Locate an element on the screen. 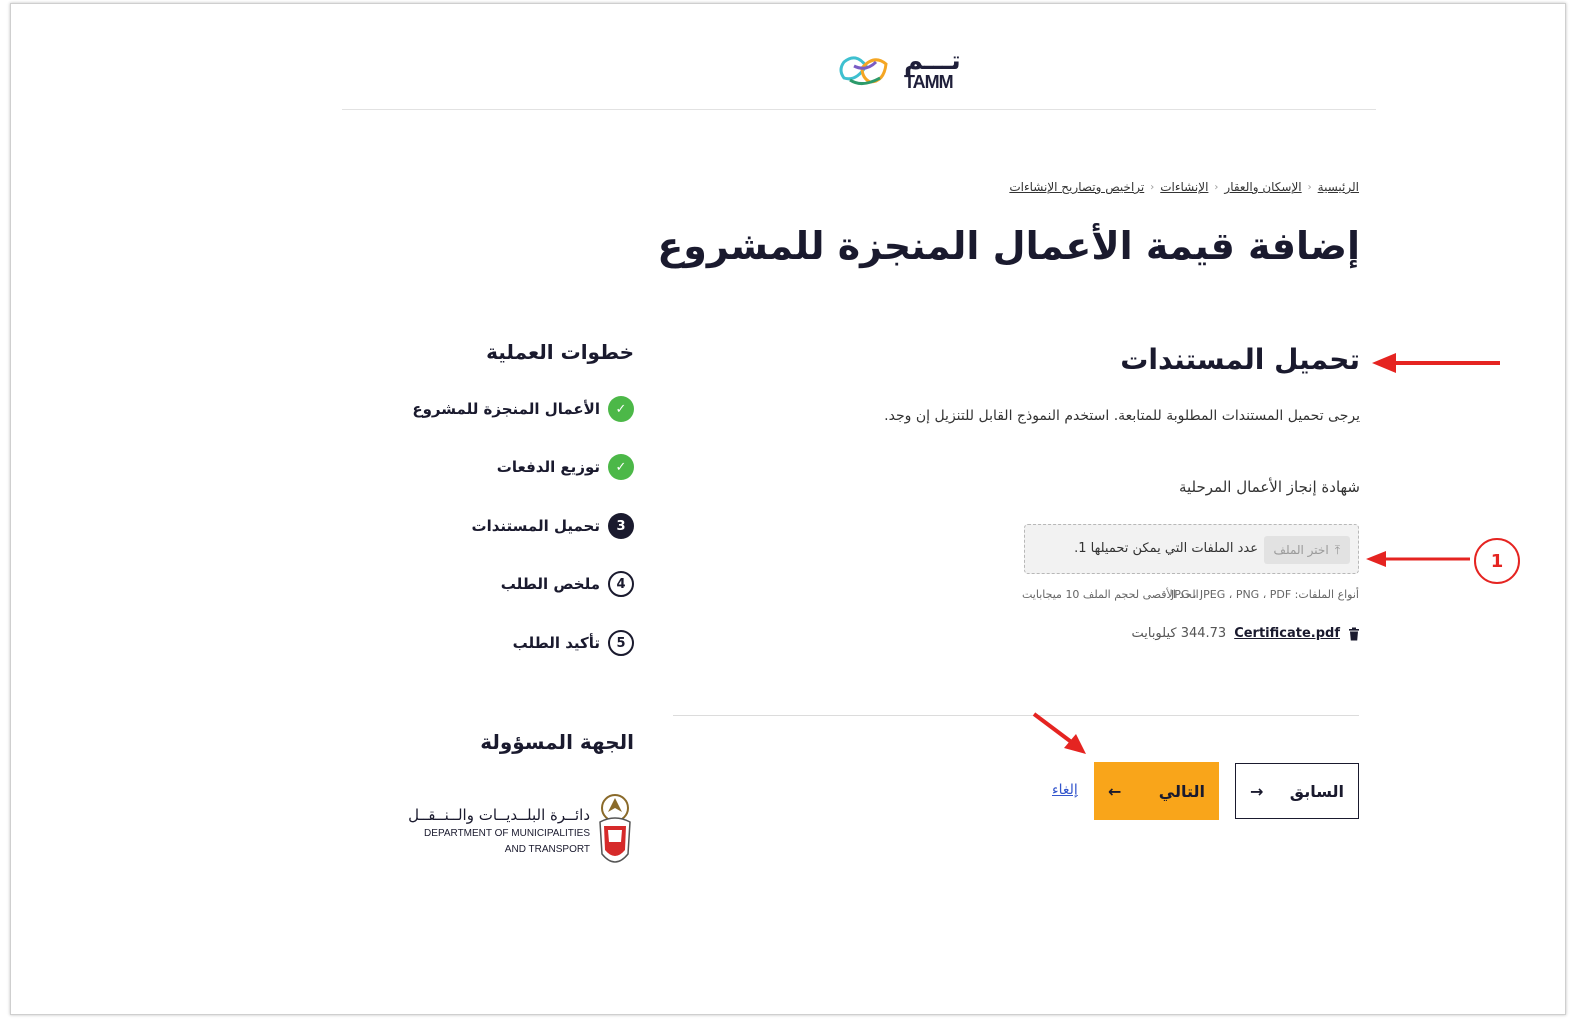  files-count-text: عدد الملفات التي يمكن تحميلها 1. is located at coordinates (1166, 548).